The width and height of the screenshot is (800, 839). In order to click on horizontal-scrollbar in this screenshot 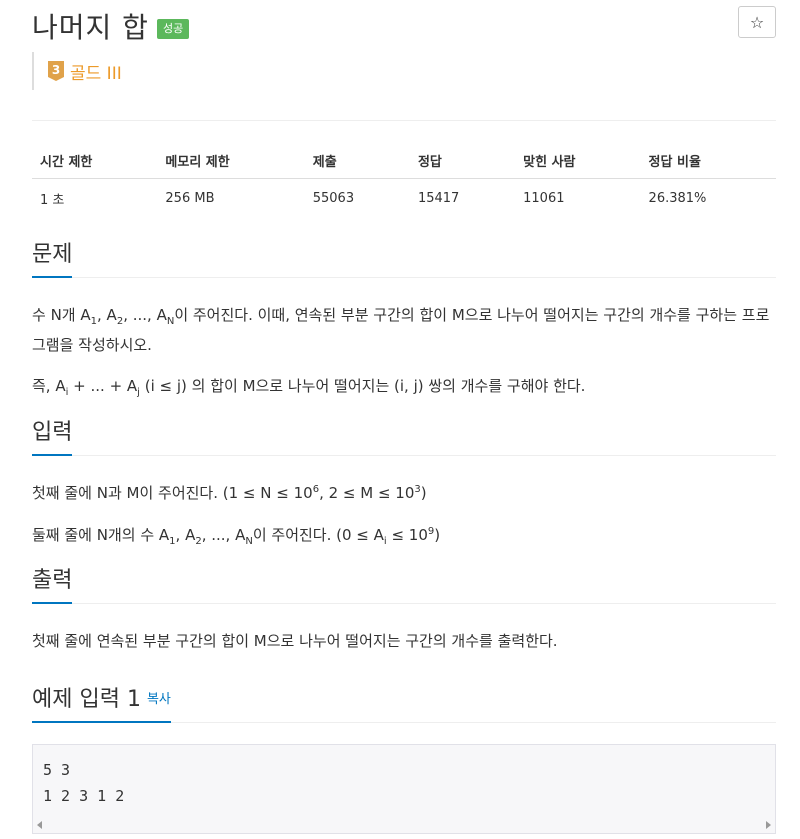, I will do `click(404, 825)`.